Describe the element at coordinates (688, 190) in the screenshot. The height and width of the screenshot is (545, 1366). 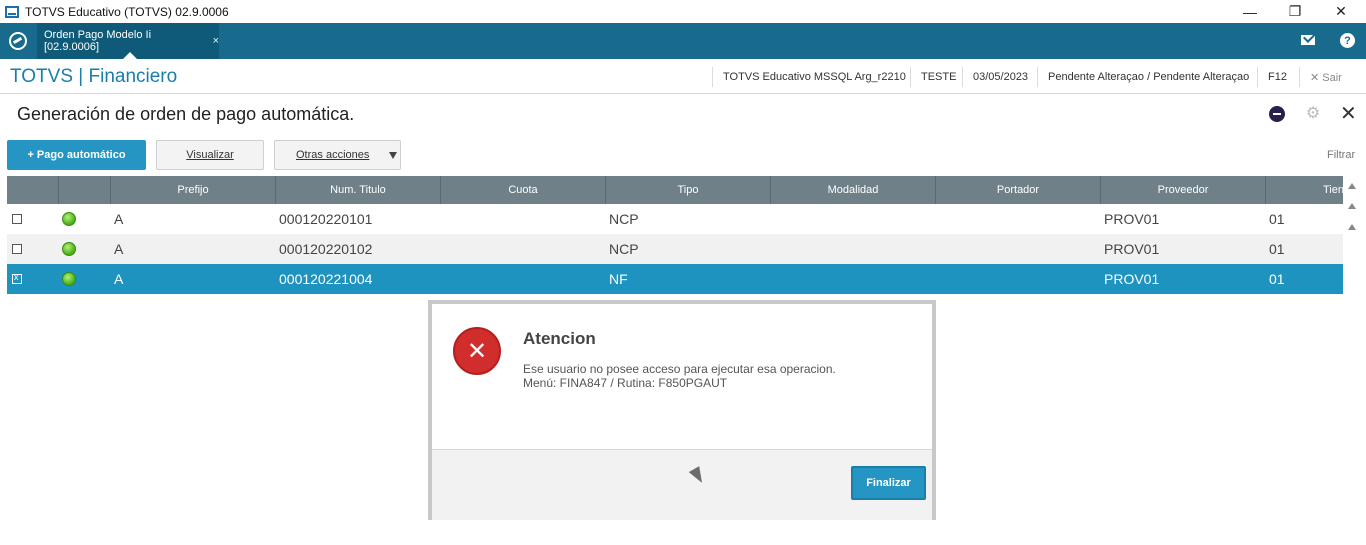
I see `col-header-tipo: Tipo` at that location.